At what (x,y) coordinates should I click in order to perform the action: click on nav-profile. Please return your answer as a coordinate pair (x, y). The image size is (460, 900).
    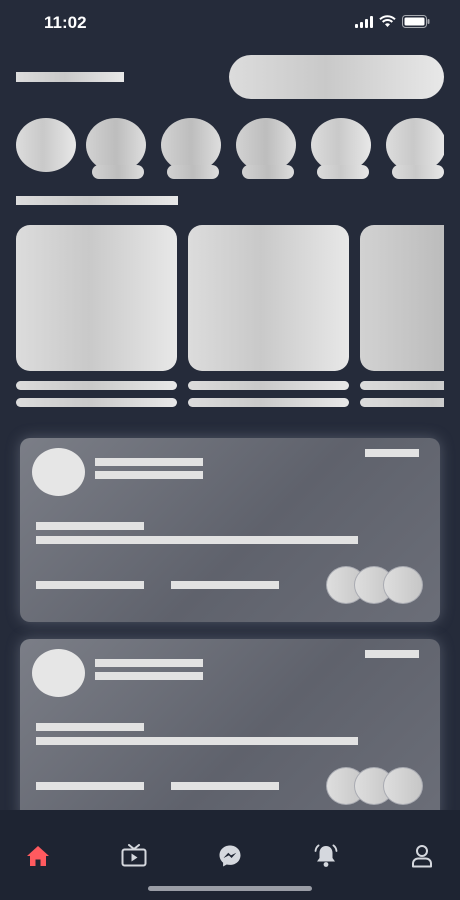
    Looking at the image, I should click on (422, 856).